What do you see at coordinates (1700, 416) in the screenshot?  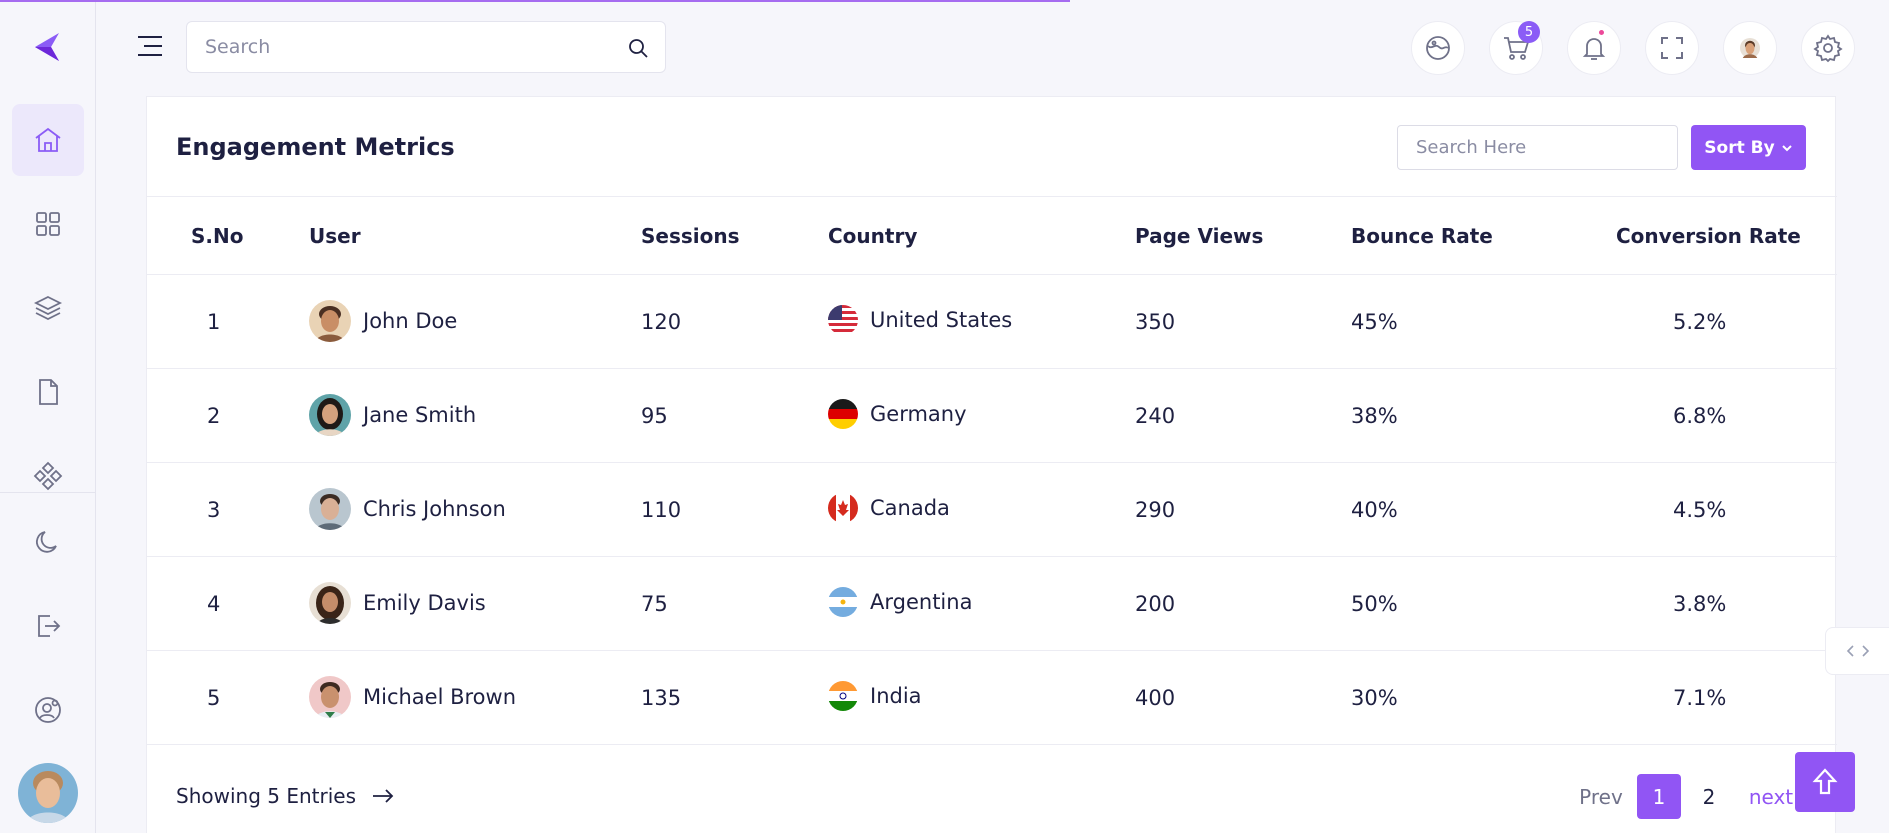 I see `cell-conversion-rate: 6.8%` at bounding box center [1700, 416].